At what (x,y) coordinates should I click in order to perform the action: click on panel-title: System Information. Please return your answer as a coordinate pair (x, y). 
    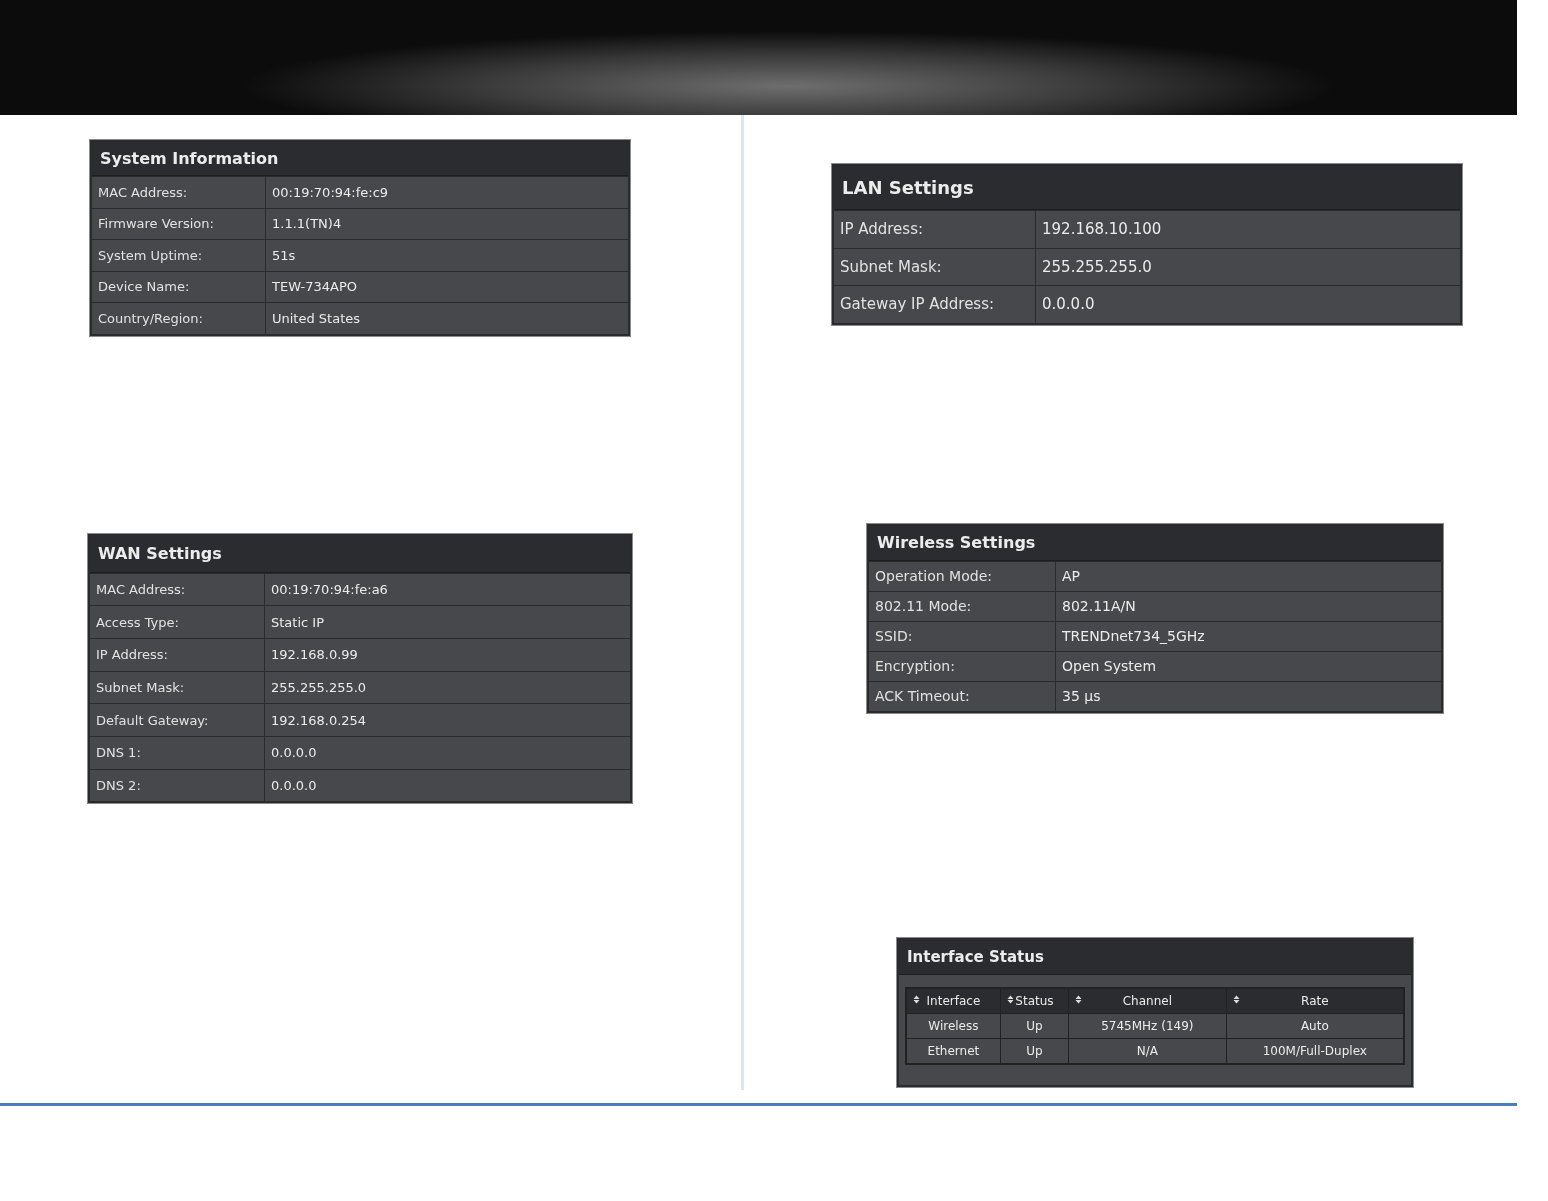
    Looking at the image, I should click on (360, 159).